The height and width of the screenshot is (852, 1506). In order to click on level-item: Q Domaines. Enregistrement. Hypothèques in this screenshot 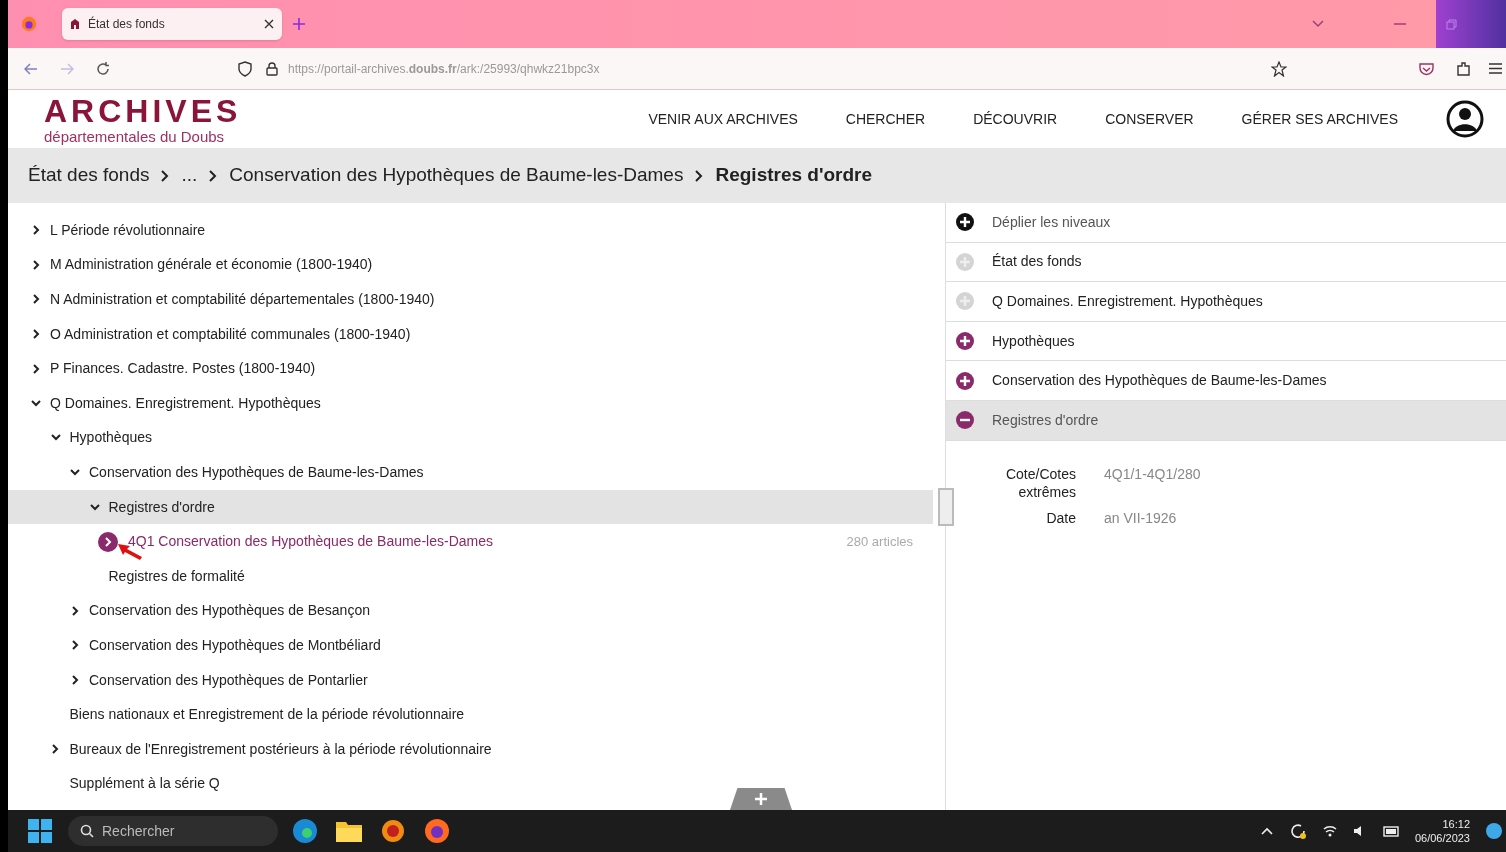, I will do `click(1226, 302)`.